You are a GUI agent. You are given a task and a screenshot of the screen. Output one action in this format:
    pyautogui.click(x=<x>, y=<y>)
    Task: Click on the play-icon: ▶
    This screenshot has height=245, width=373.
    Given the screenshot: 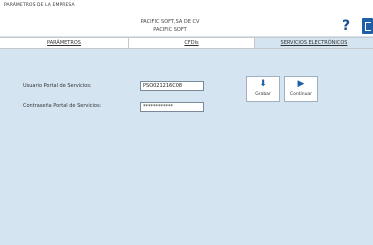 What is the action you would take?
    pyautogui.click(x=301, y=84)
    